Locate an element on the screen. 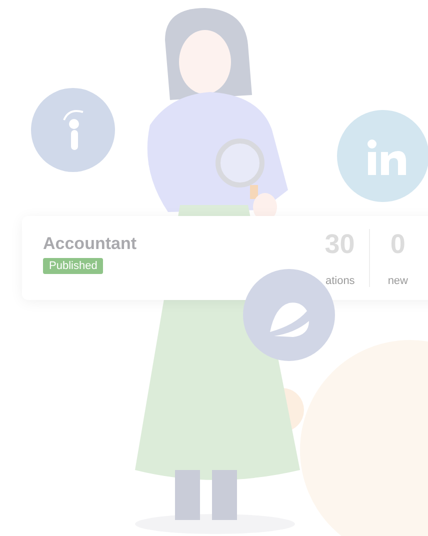 The width and height of the screenshot is (428, 536). job-title: Accountant is located at coordinates (89, 244).